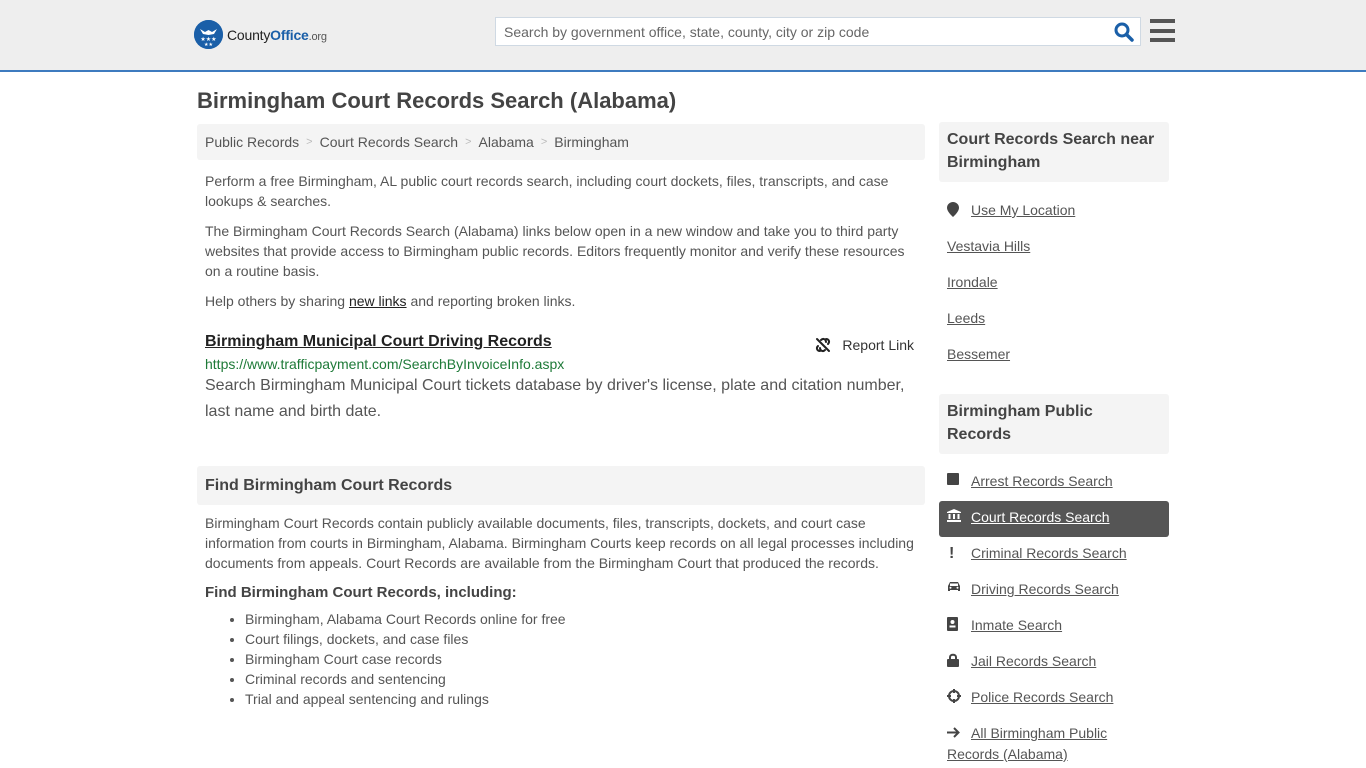 Image resolution: width=1366 pixels, height=768 pixels. Describe the element at coordinates (1023, 210) in the screenshot. I see `use-my-location-link: Use My Location` at that location.